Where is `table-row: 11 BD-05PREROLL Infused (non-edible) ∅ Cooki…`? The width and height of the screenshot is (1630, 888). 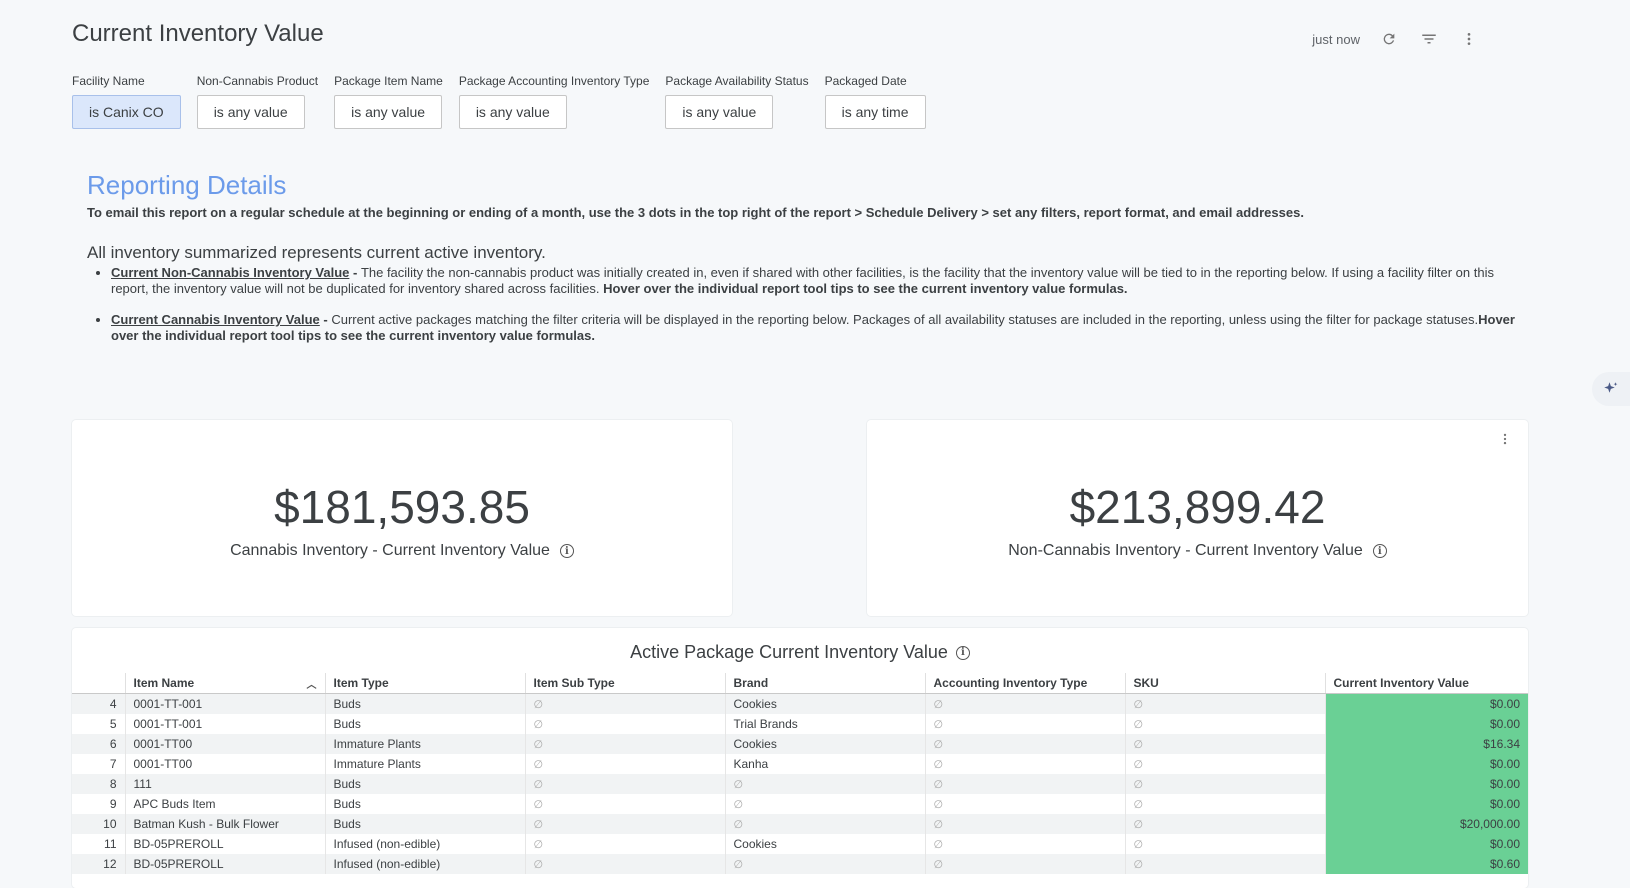
table-row: 11 BD-05PREROLL Infused (non-edible) ∅ Cooki… is located at coordinates (800, 844).